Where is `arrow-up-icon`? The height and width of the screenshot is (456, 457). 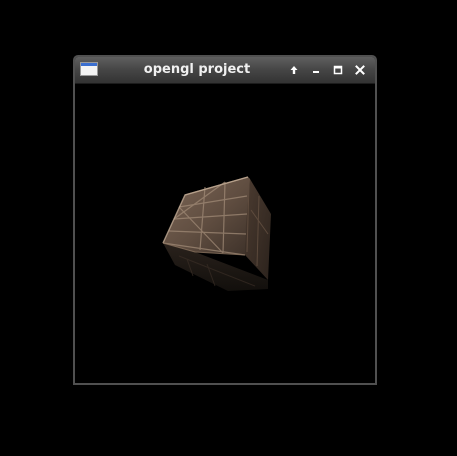
arrow-up-icon is located at coordinates (294, 70).